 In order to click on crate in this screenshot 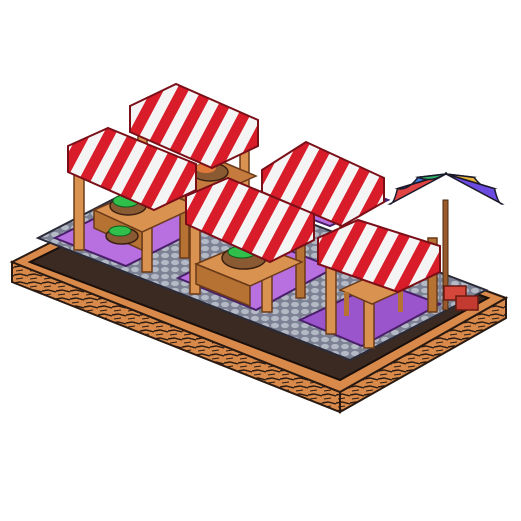, I will do `click(467, 303)`.